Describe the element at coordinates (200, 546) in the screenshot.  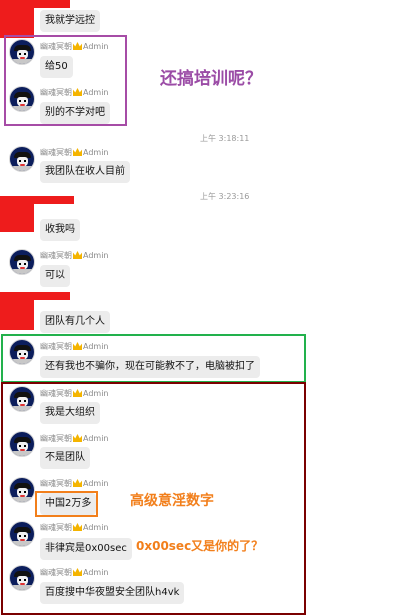
I see `orange-annotation-2: 0x00sec又是你的了？` at that location.